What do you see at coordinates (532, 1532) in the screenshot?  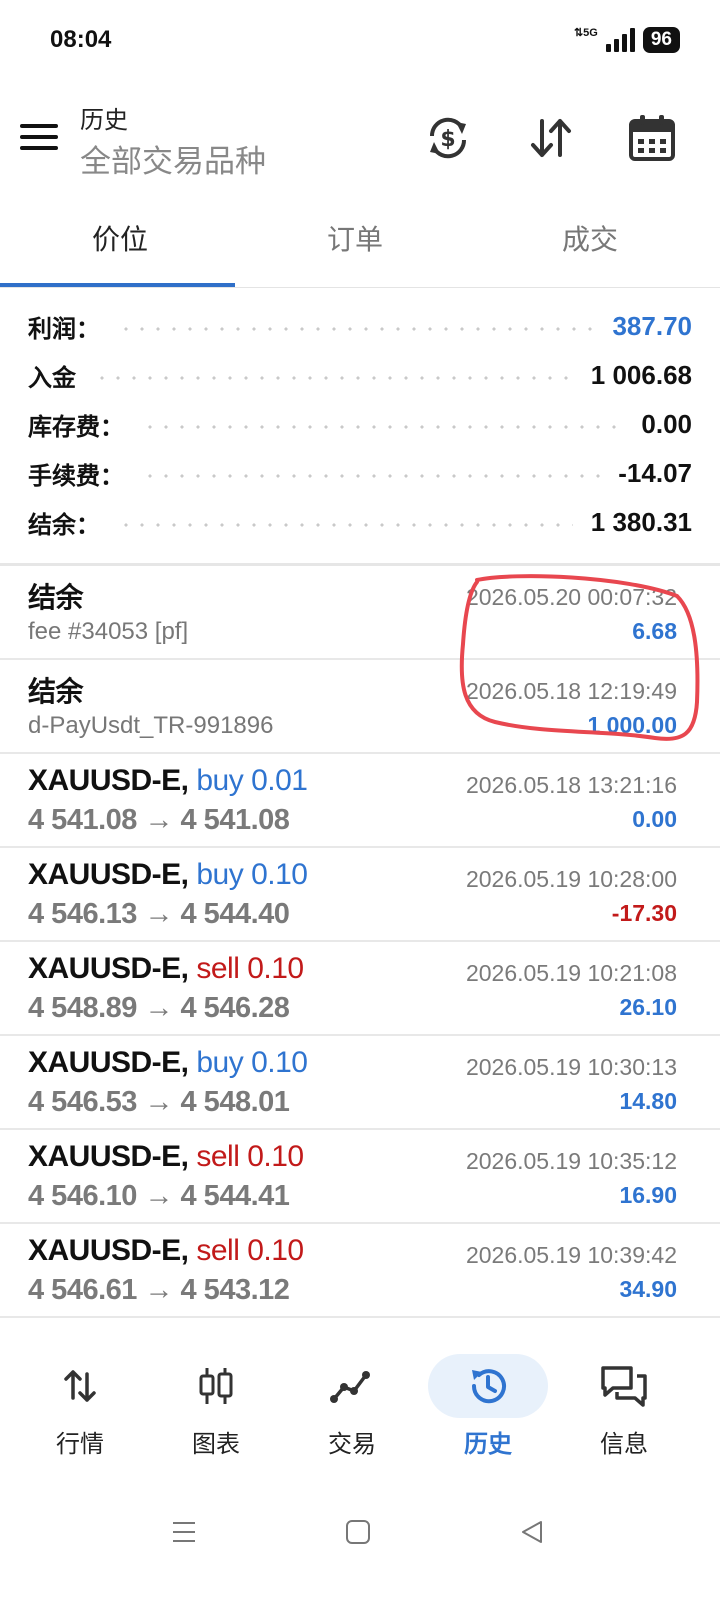 I see `back-icon` at bounding box center [532, 1532].